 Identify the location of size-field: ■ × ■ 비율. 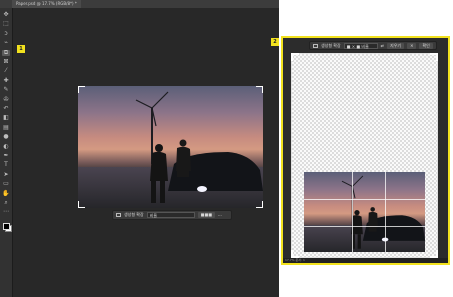
(360, 45).